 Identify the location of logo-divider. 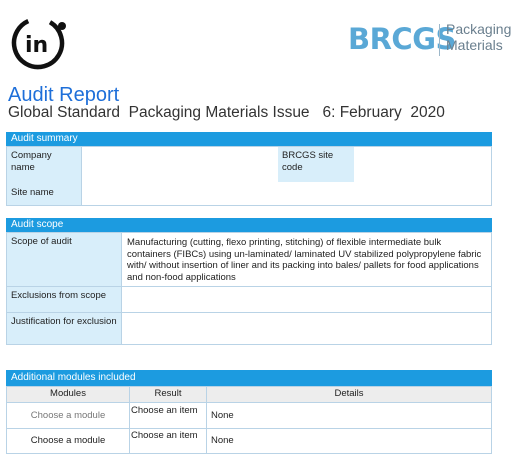
(439, 40).